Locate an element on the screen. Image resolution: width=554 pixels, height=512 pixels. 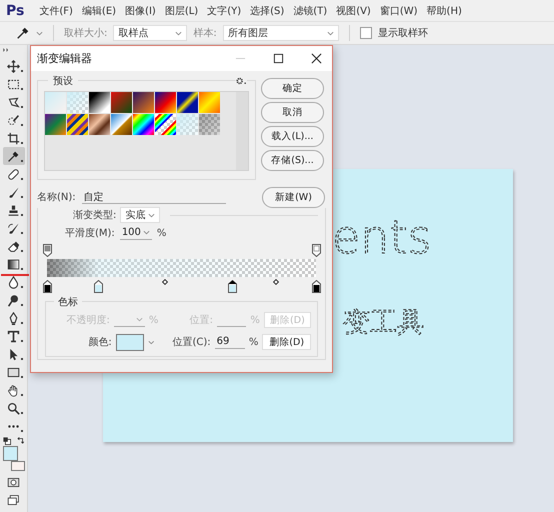
eraser-icon is located at coordinates (13, 246).